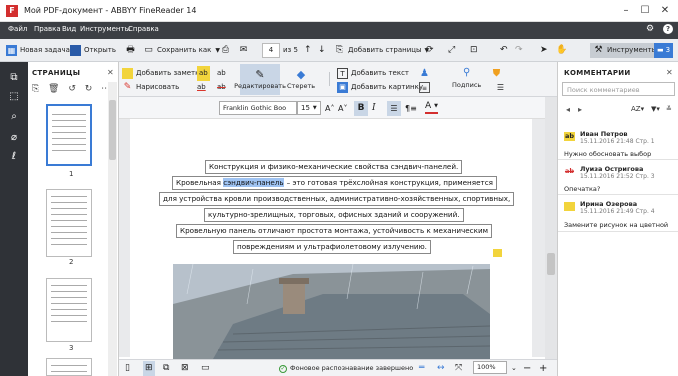 This screenshot has height=376, width=678. What do you see at coordinates (47, 29) in the screenshot?
I see `menu-edit: Правка` at bounding box center [47, 29].